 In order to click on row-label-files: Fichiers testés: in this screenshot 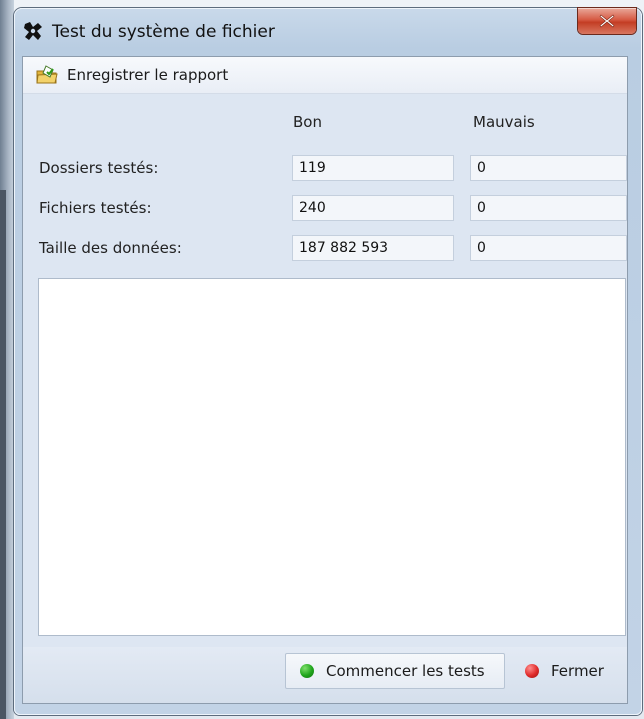, I will do `click(95, 208)`.